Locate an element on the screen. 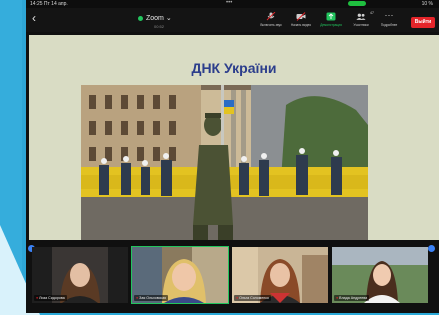 The height and width of the screenshot is (315, 439). participant-tile: ●Лиза Сидорова is located at coordinates (80, 275).